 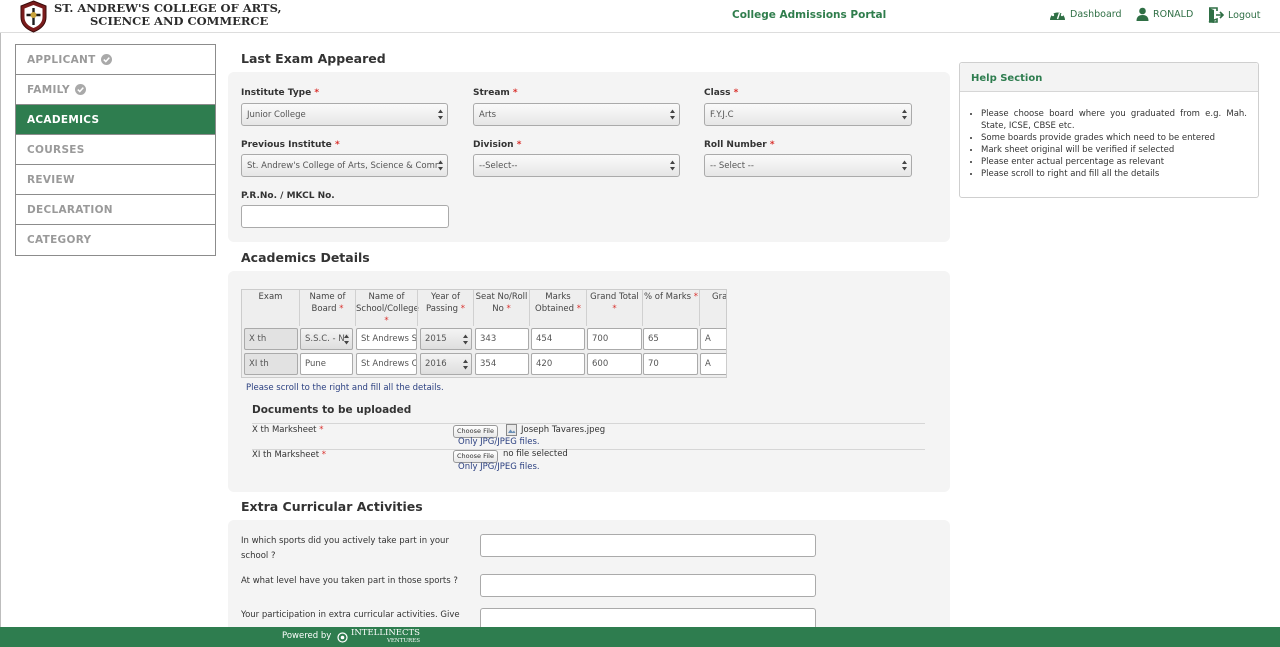 I want to click on row1-grade-input: A, so click(x=713, y=339).